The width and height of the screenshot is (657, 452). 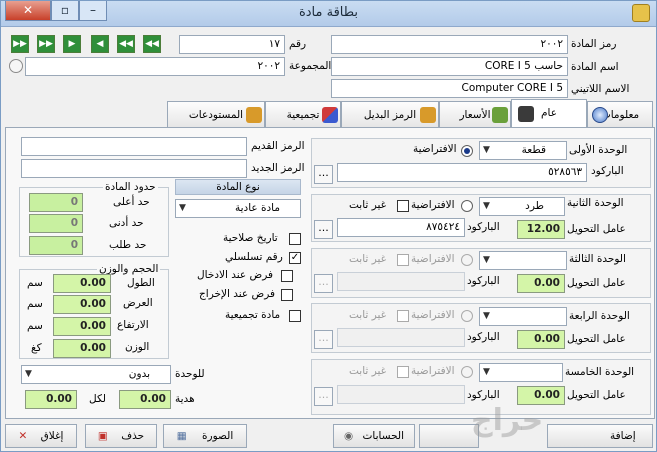 I want to click on tab-prices: الأسعار, so click(x=475, y=114).